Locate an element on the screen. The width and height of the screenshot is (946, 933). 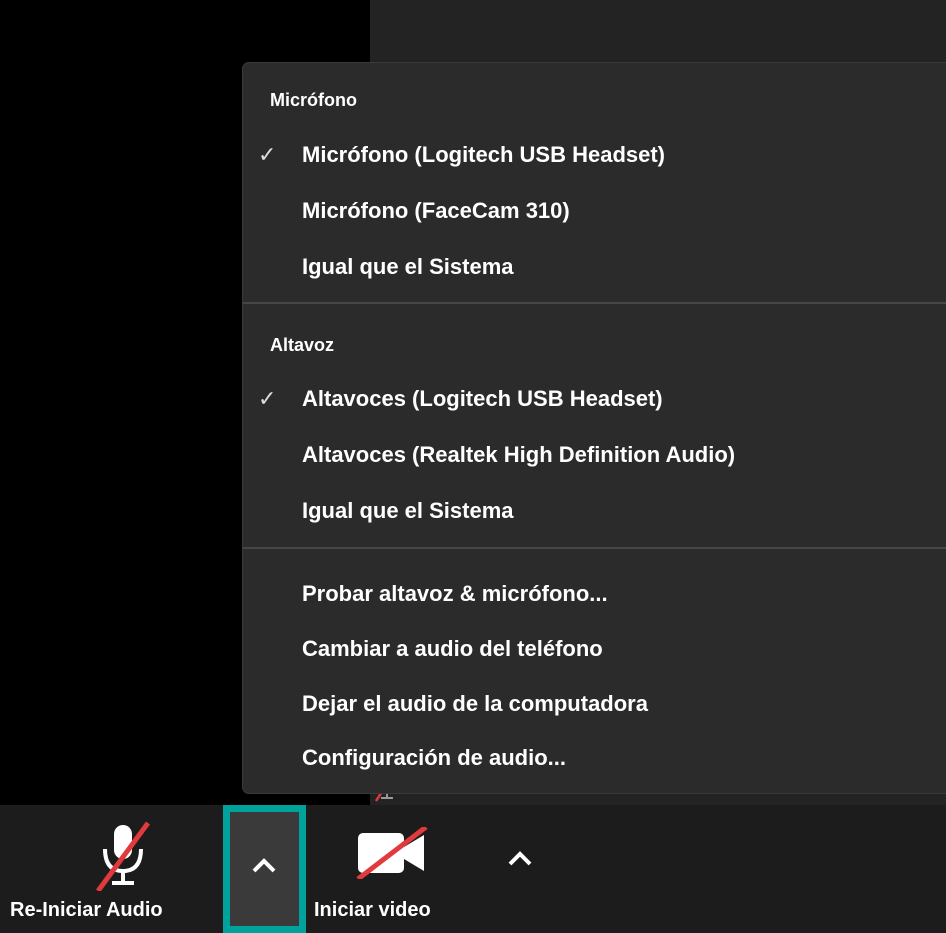
mic-option-label: Micrófono (FaceCam 310) is located at coordinates (436, 210).